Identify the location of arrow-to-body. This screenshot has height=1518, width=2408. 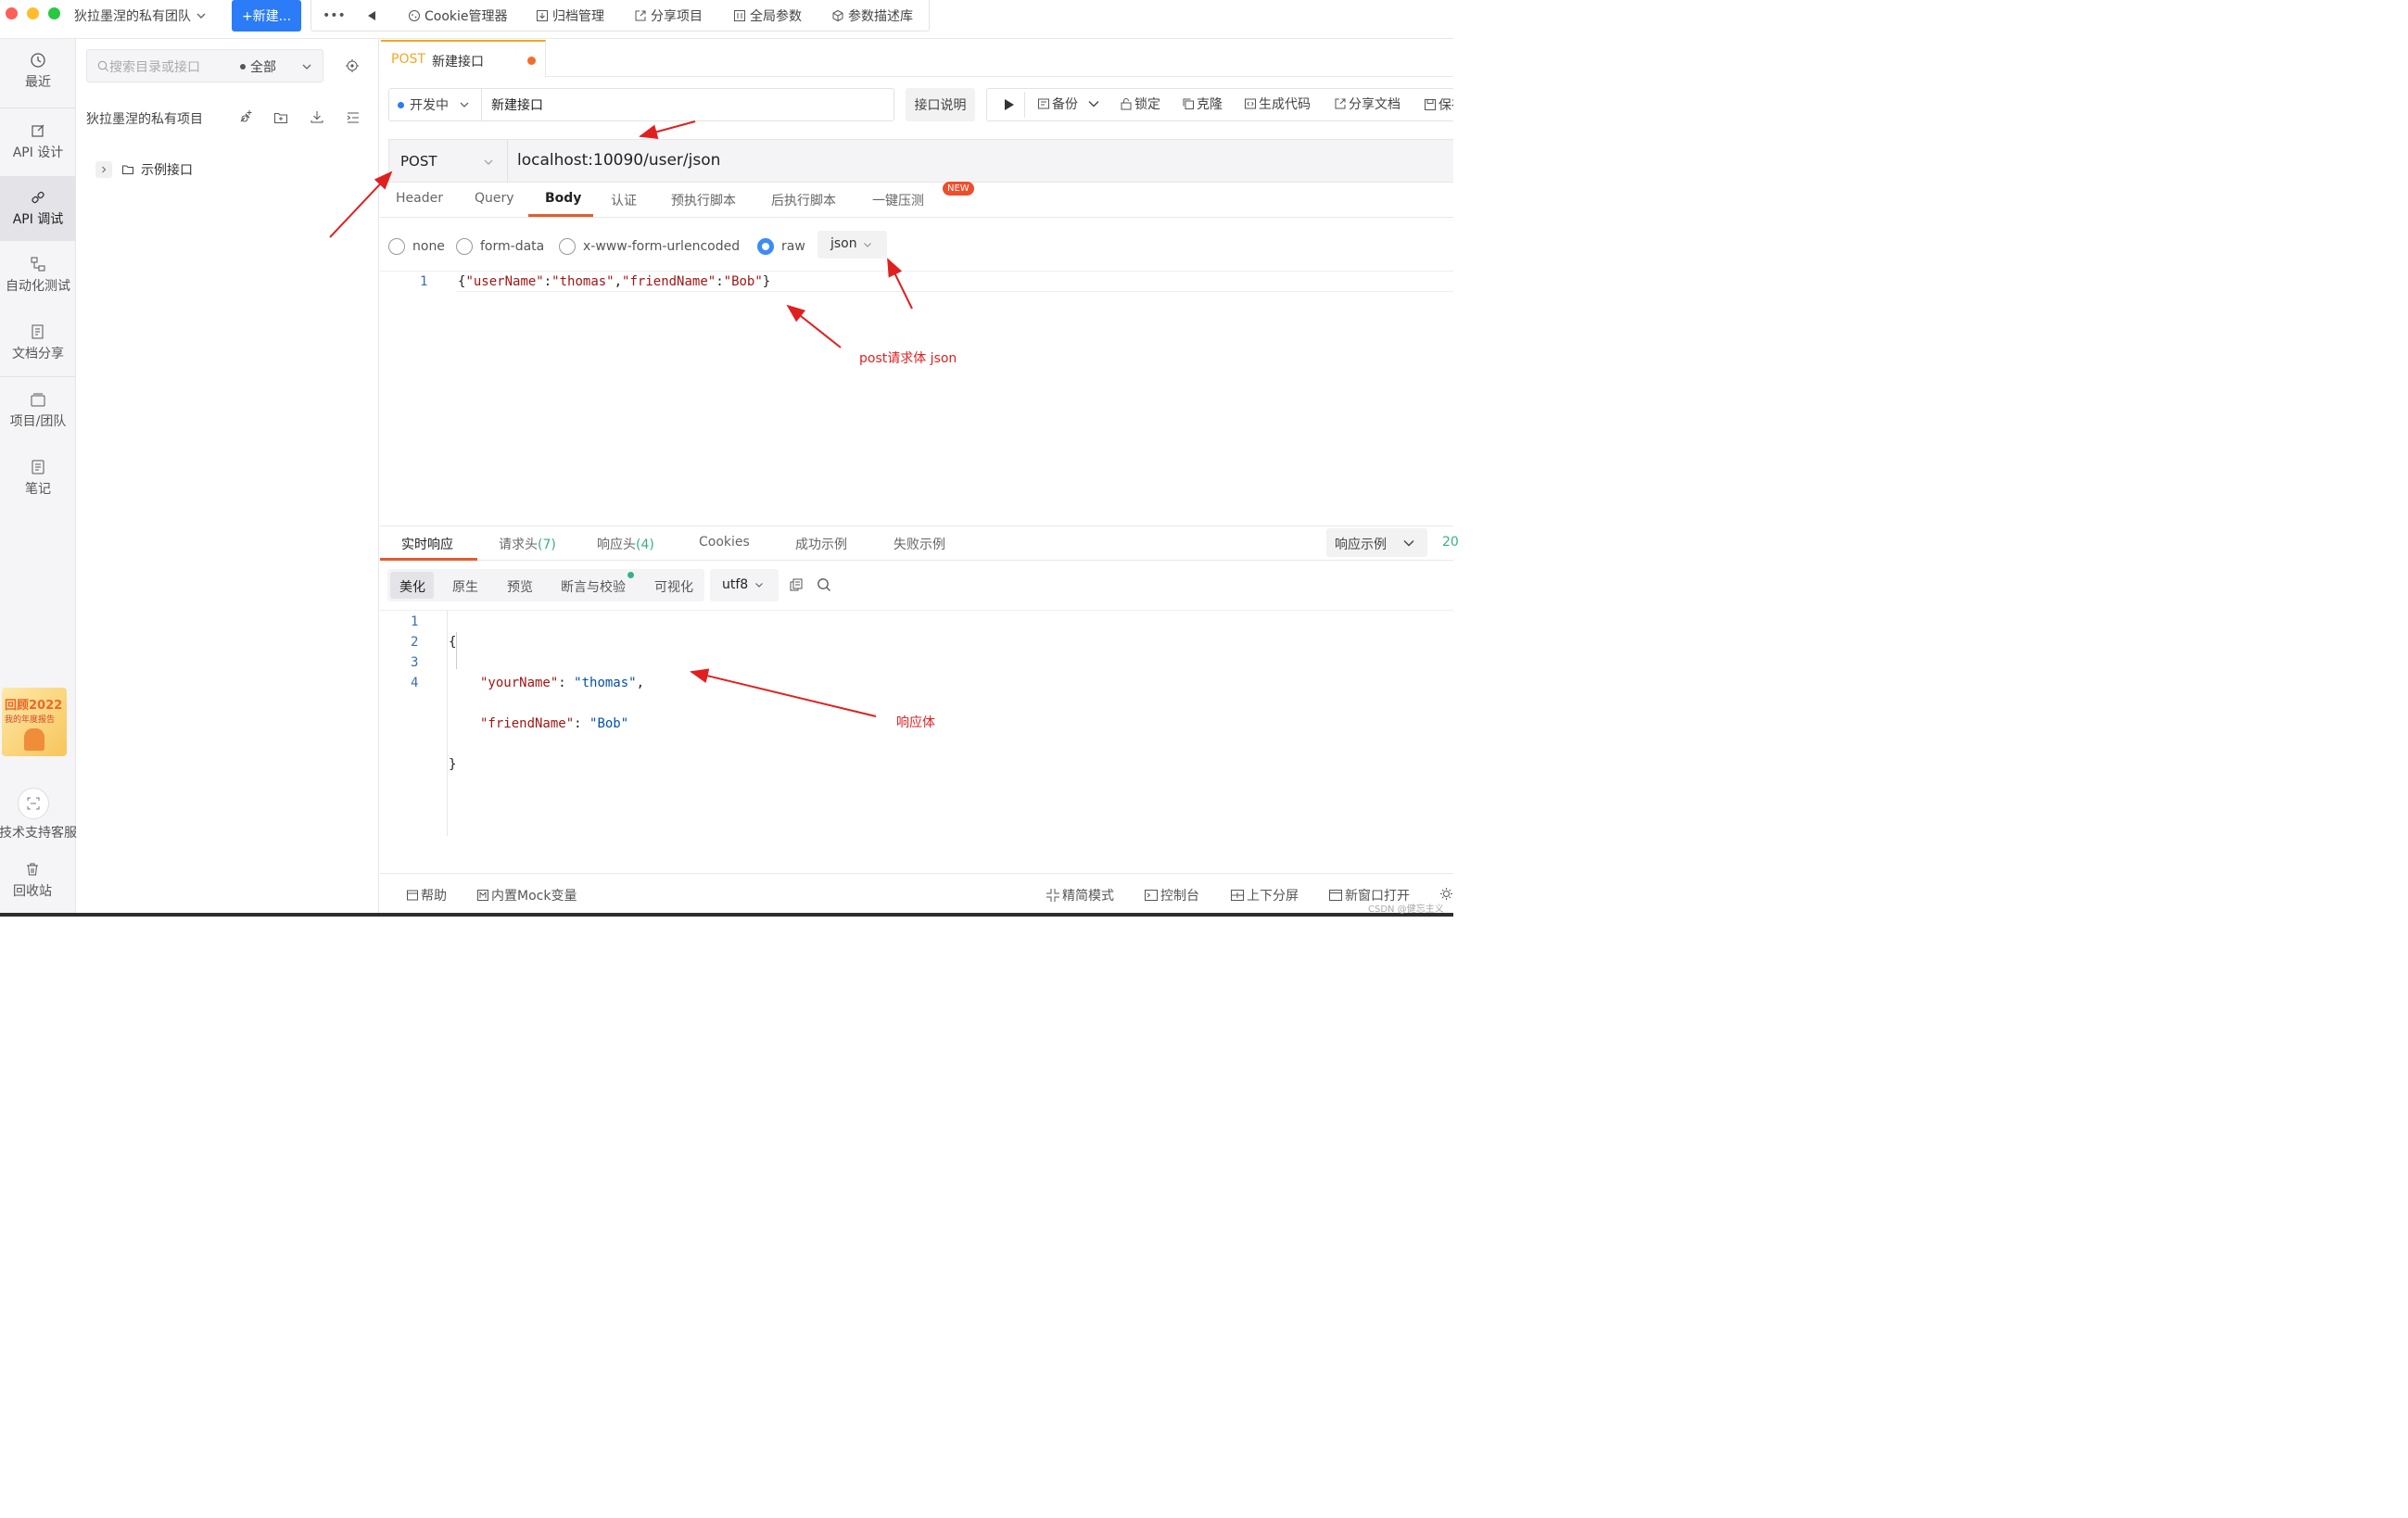
(814, 326).